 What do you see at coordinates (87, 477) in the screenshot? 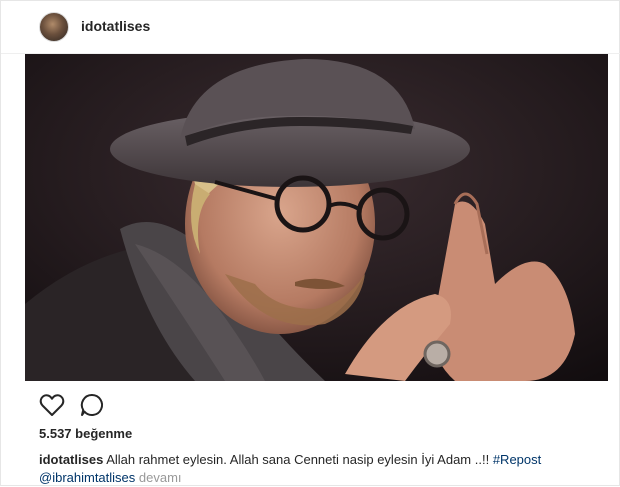
I see `caption-mention: @ibrahimtatlises` at bounding box center [87, 477].